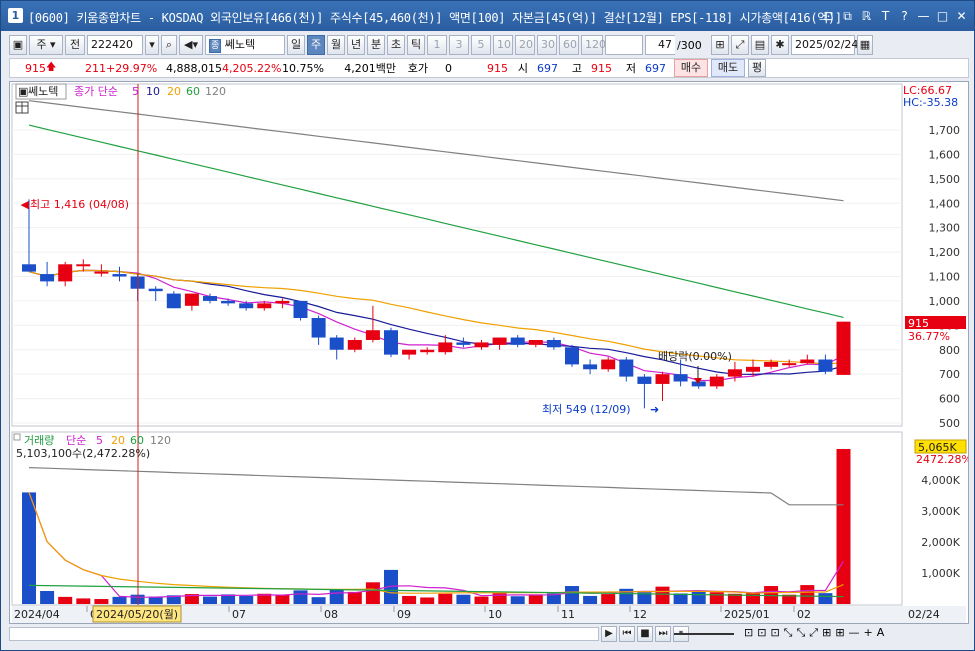  I want to click on x-axis-label: 02, so click(804, 614).